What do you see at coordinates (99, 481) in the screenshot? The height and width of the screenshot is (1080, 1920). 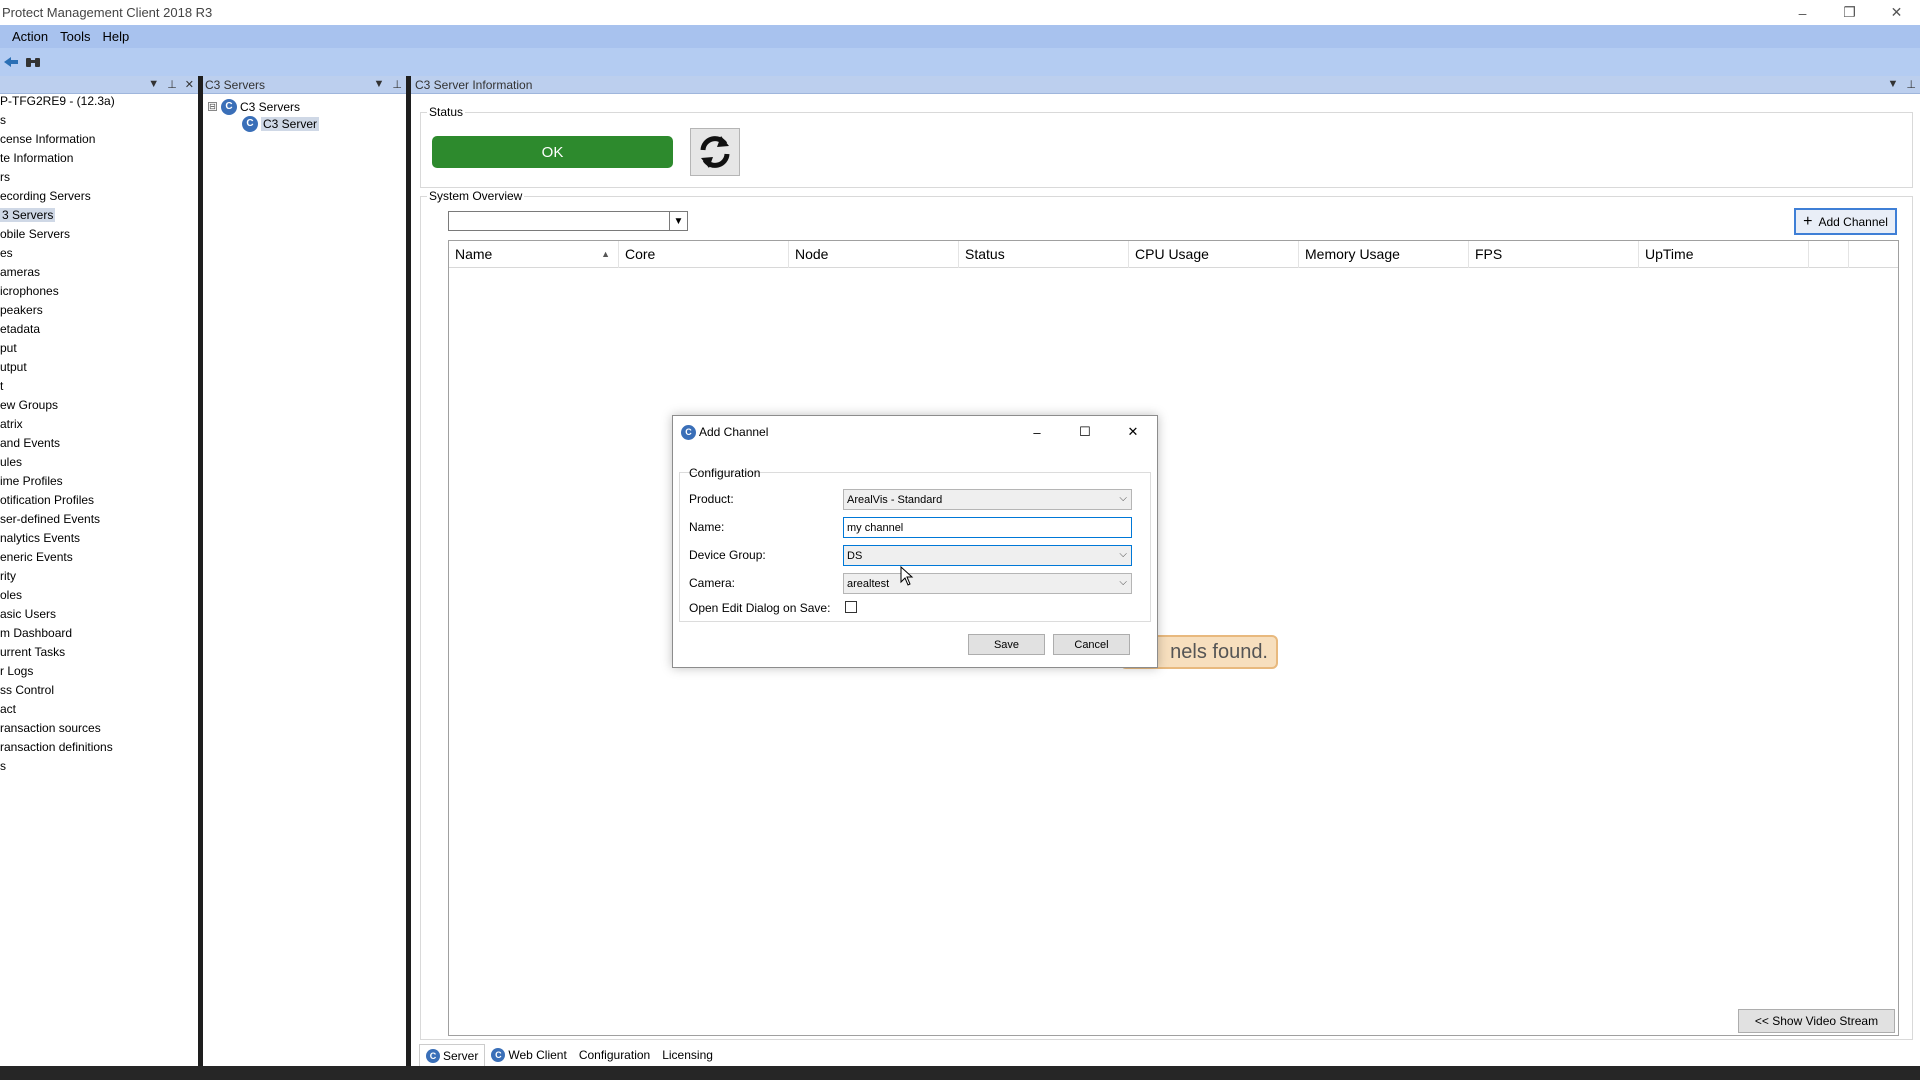 I see `nav-item: ime Profiles` at bounding box center [99, 481].